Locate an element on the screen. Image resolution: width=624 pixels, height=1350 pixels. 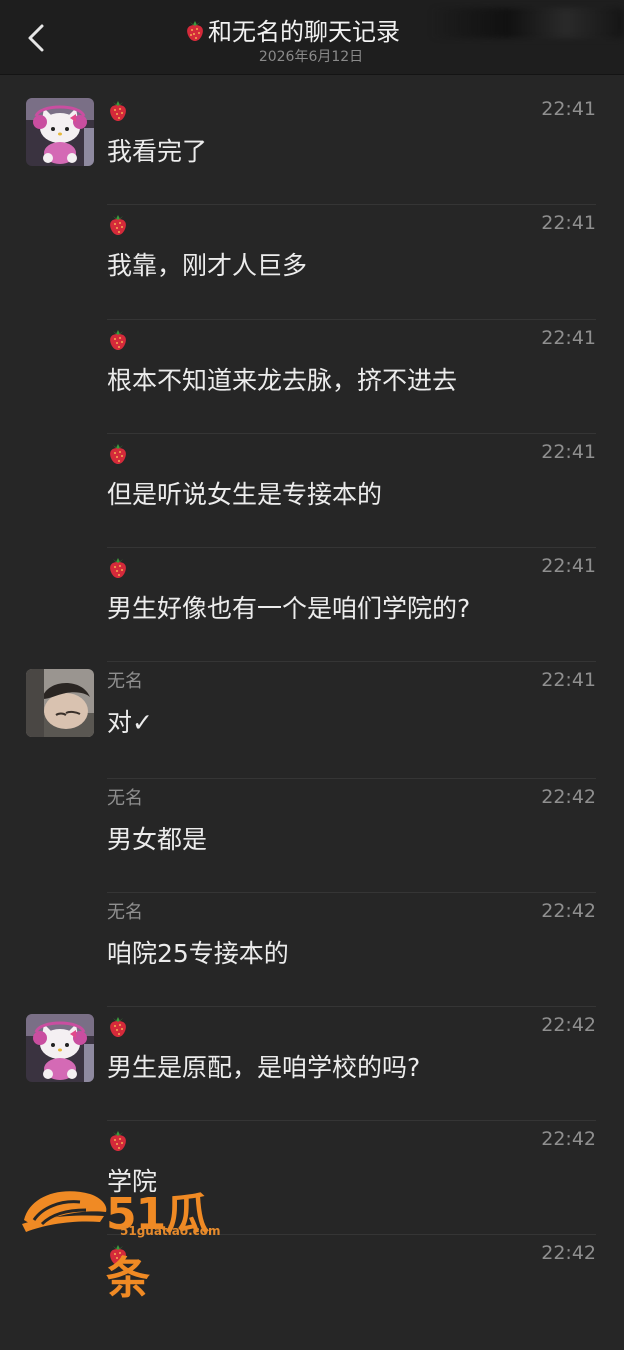
message-row: 22:42 男生是原配，是咱学校的吗? is located at coordinates (312, 1064).